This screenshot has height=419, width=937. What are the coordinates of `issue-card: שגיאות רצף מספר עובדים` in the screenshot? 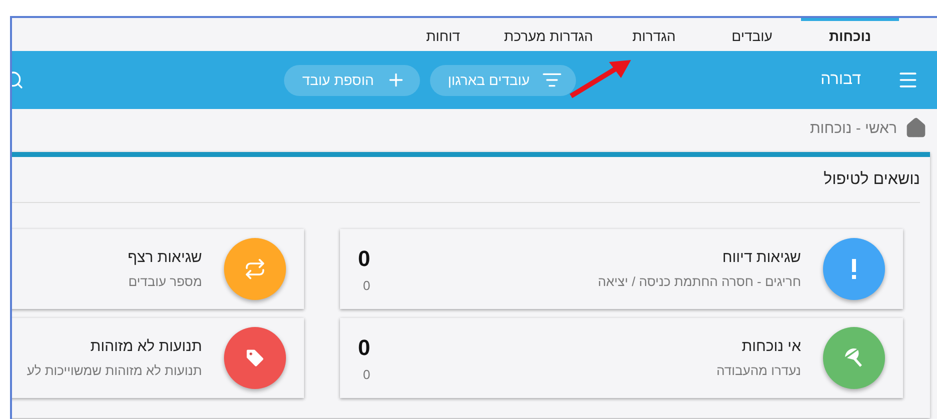 It's located at (158, 269).